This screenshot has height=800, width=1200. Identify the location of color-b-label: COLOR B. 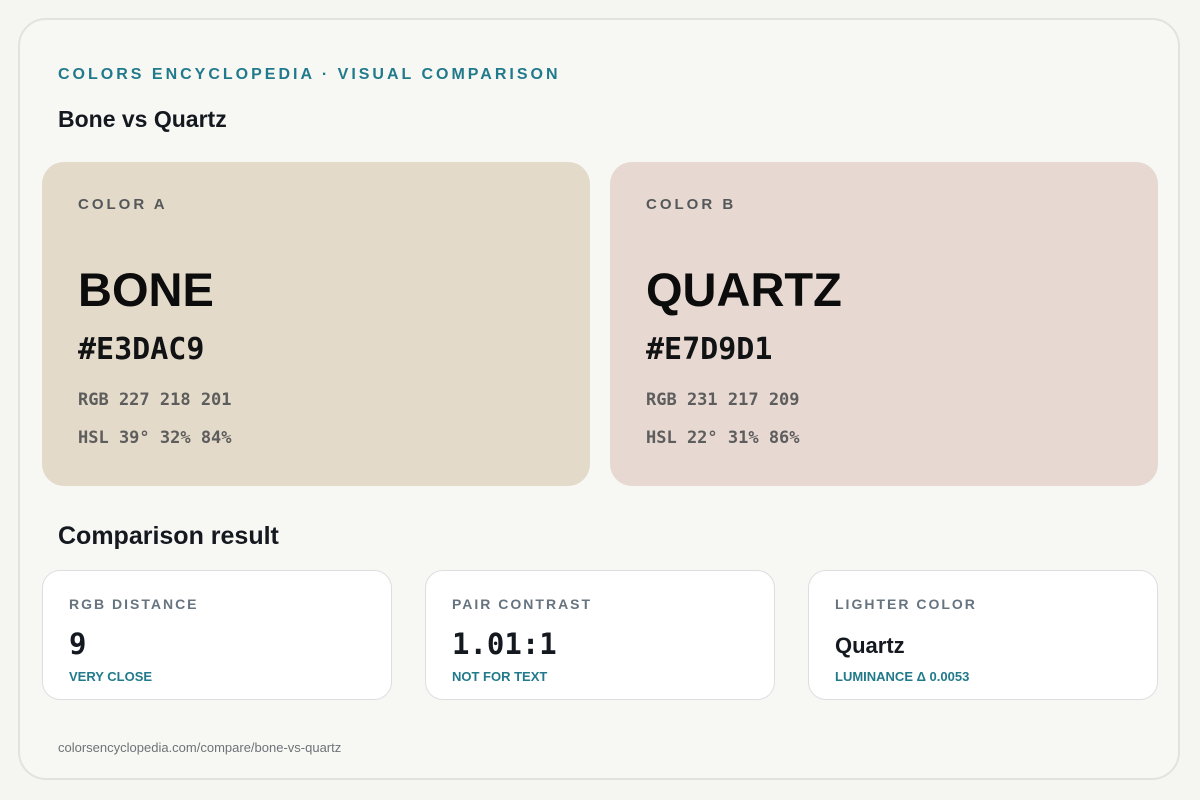
(691, 204).